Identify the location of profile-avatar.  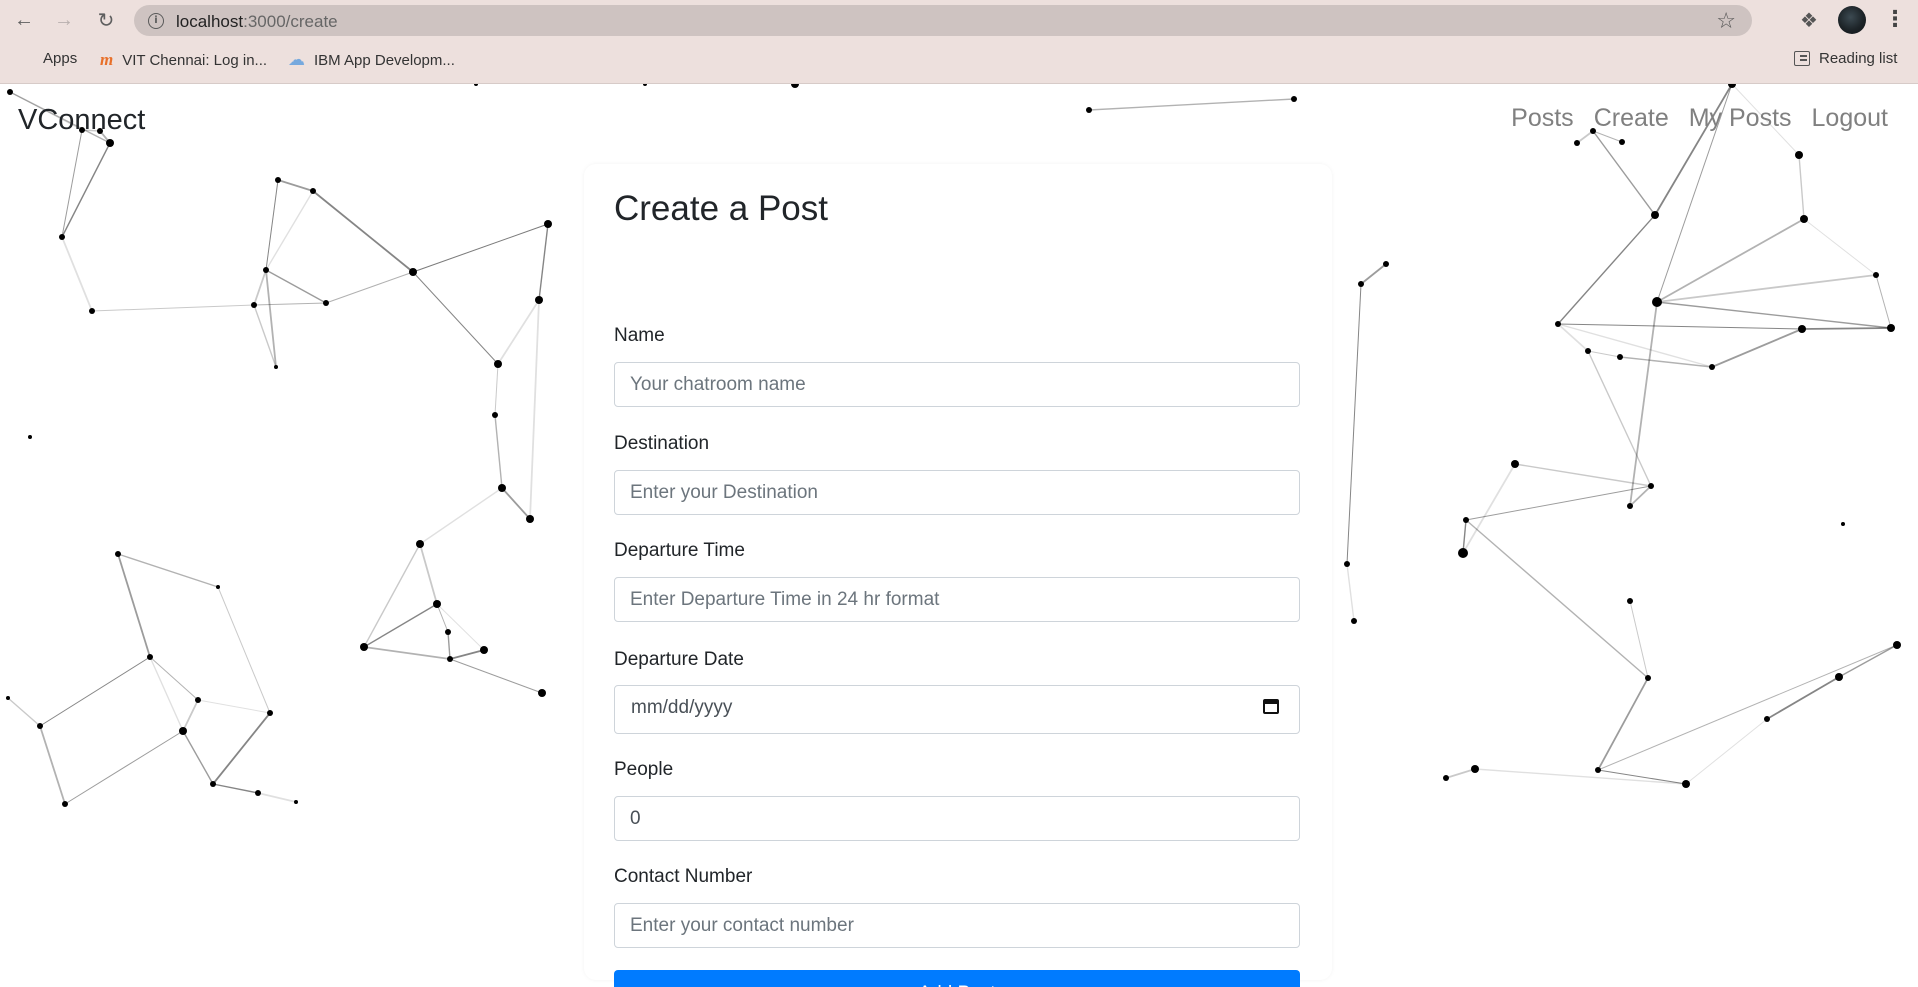
(1852, 20).